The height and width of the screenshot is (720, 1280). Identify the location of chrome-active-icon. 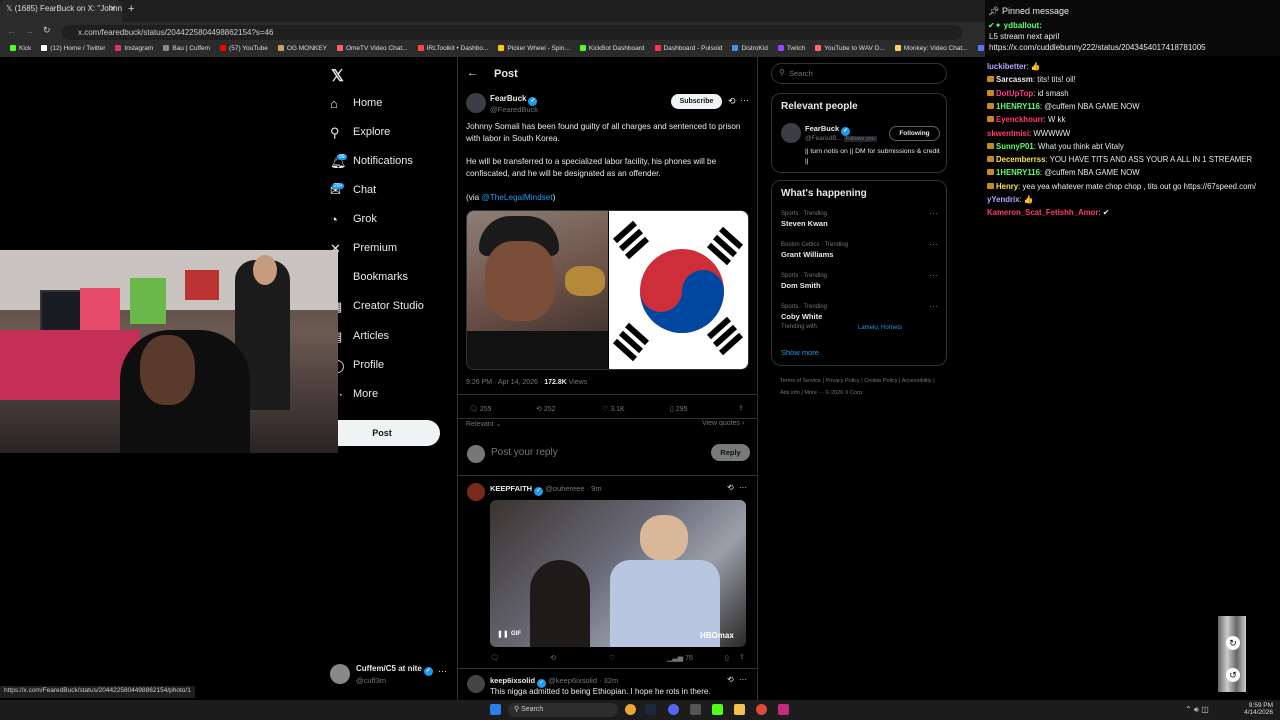
(761, 709).